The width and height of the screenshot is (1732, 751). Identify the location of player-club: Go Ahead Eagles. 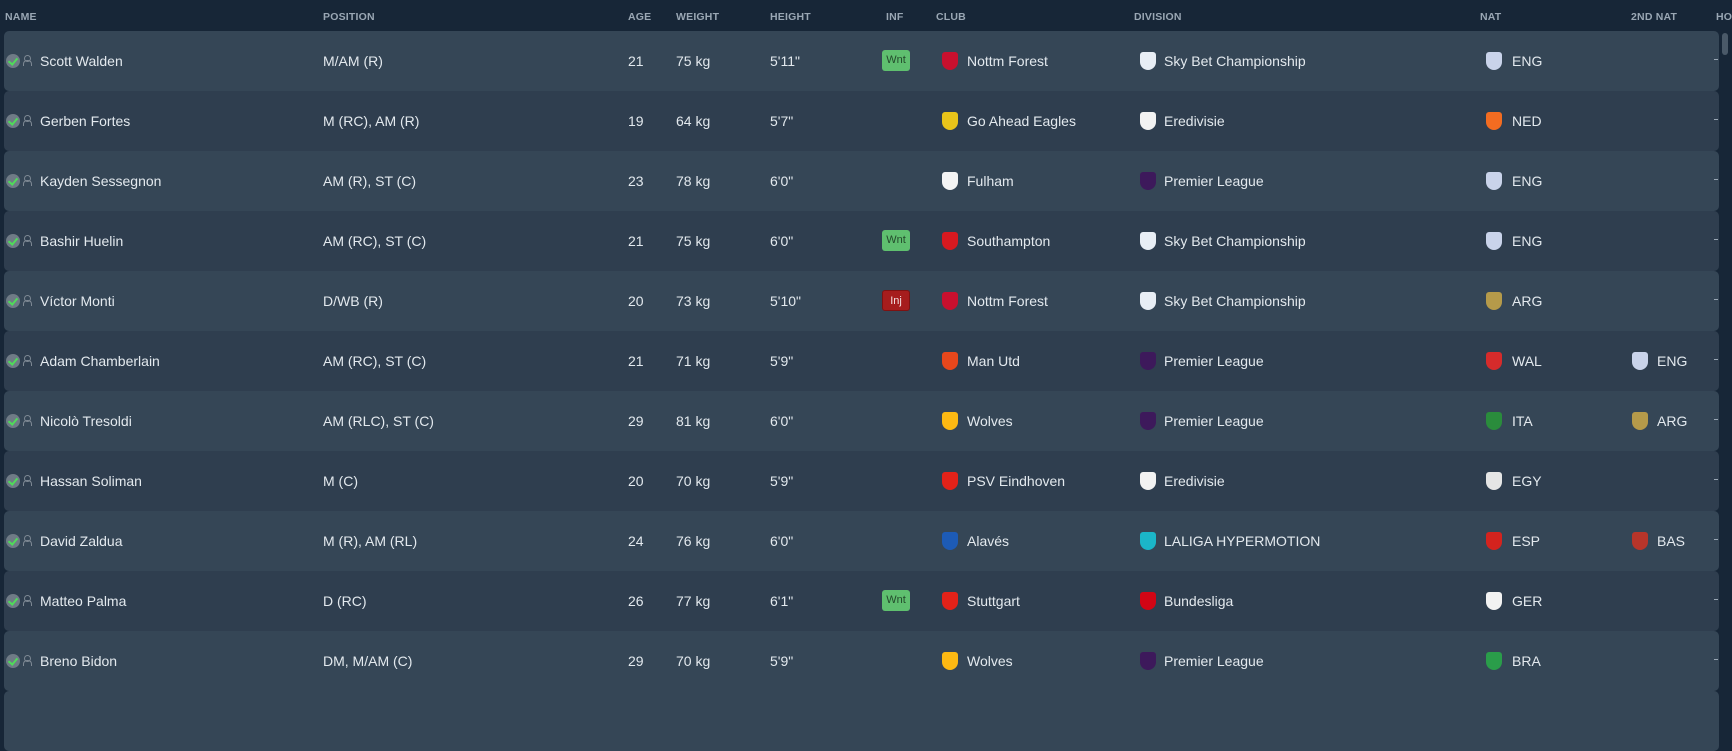
(1021, 121).